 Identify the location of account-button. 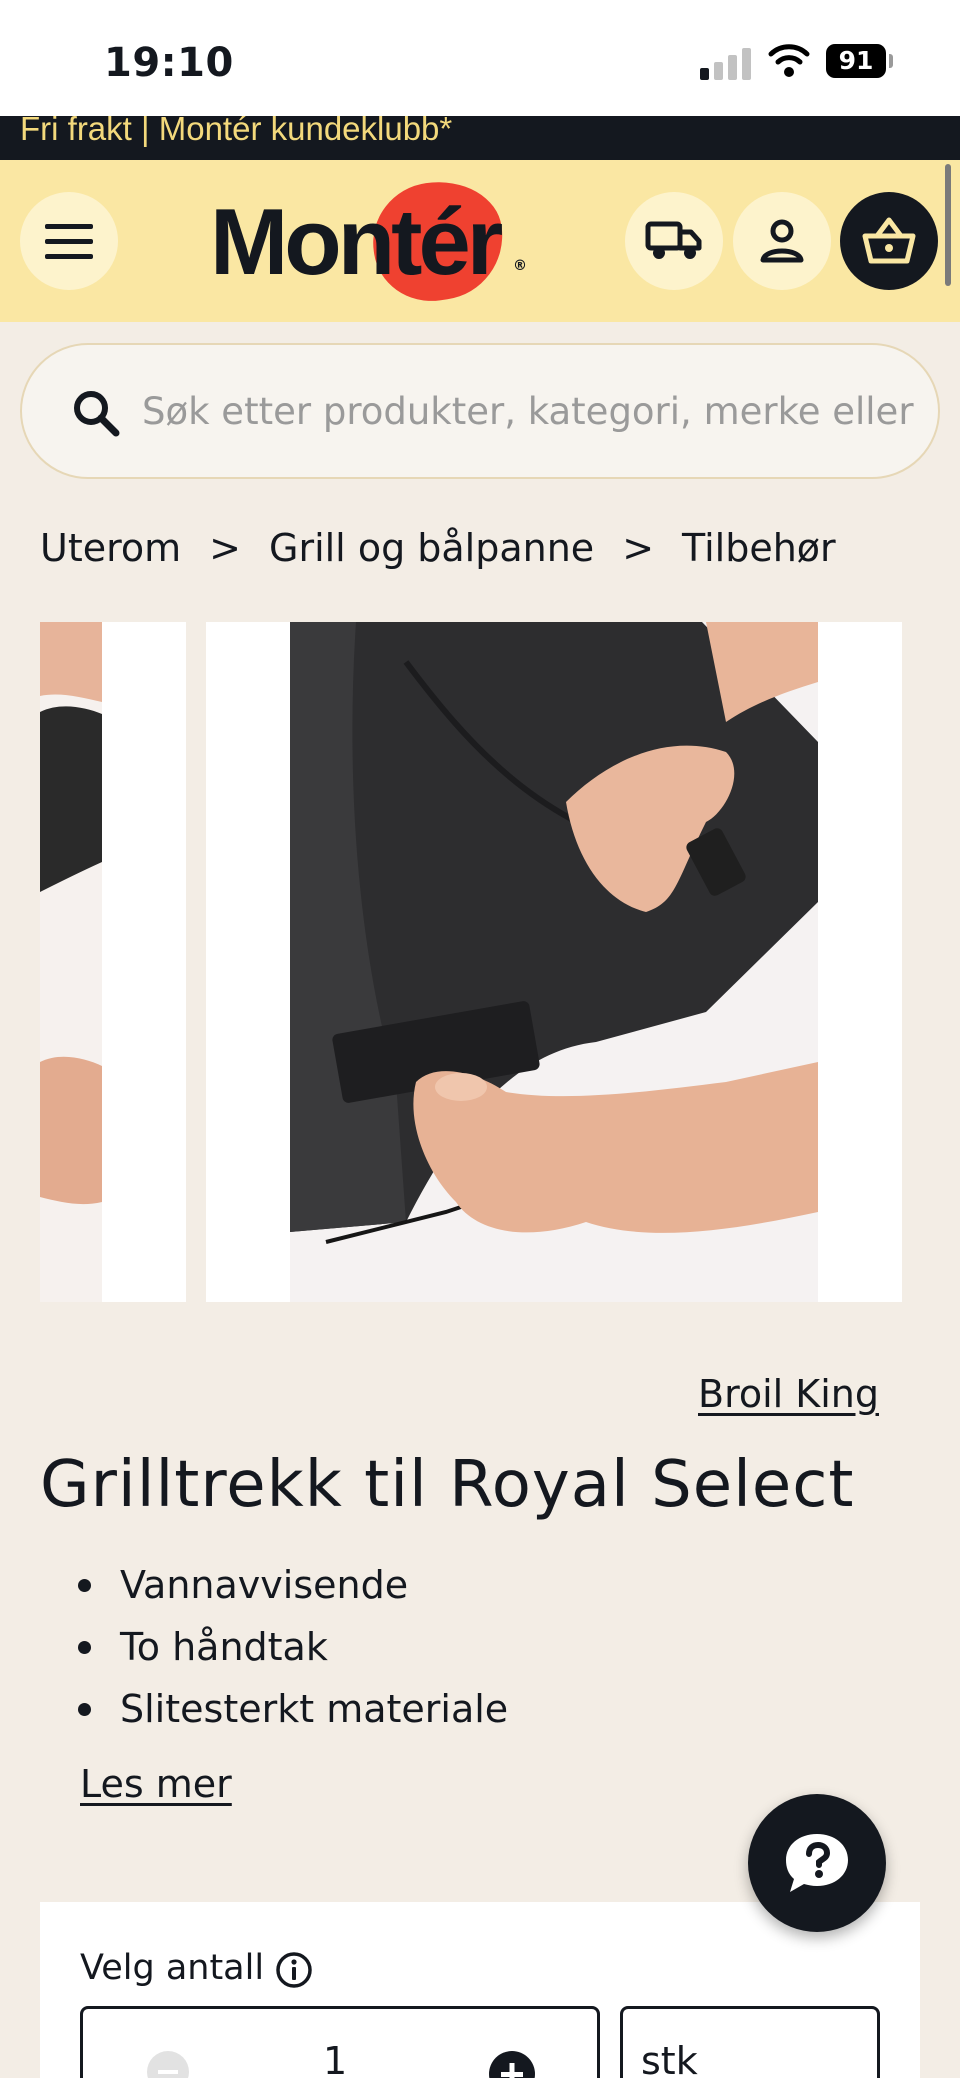
(782, 241).